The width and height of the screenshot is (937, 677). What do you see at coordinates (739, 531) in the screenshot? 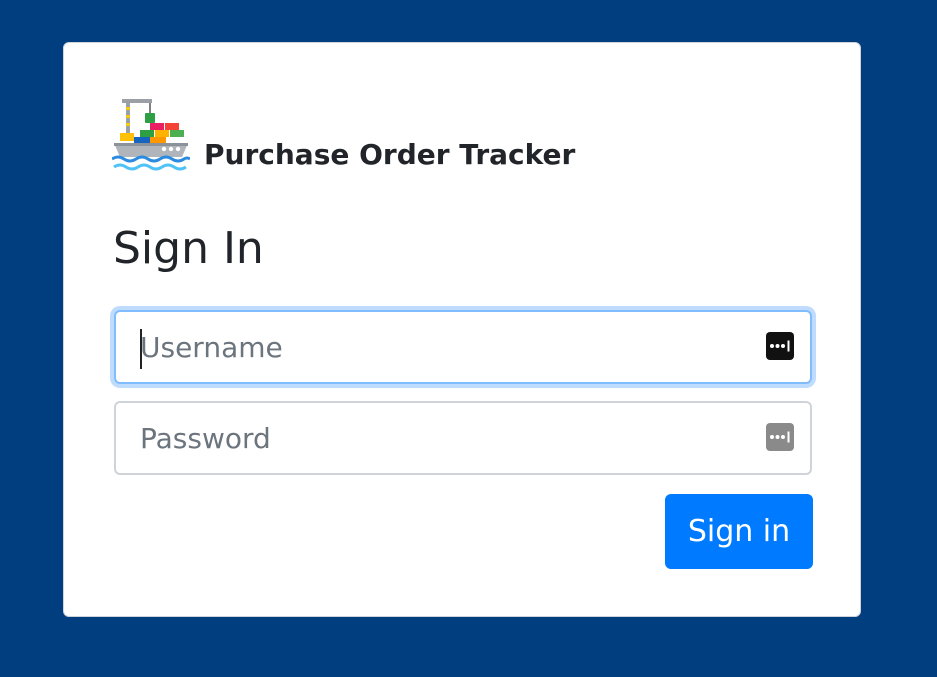
I see `sign-in-button: Sign in` at bounding box center [739, 531].